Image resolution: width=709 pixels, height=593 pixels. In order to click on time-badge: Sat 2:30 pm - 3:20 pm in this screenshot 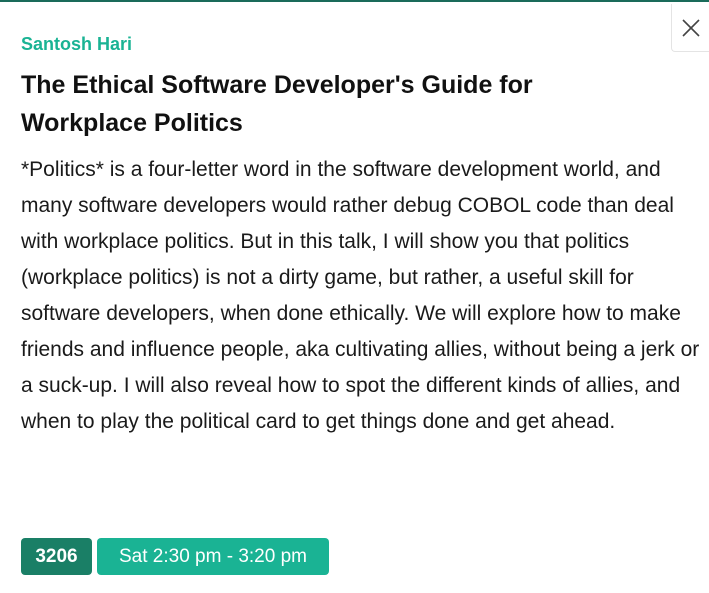, I will do `click(213, 556)`.